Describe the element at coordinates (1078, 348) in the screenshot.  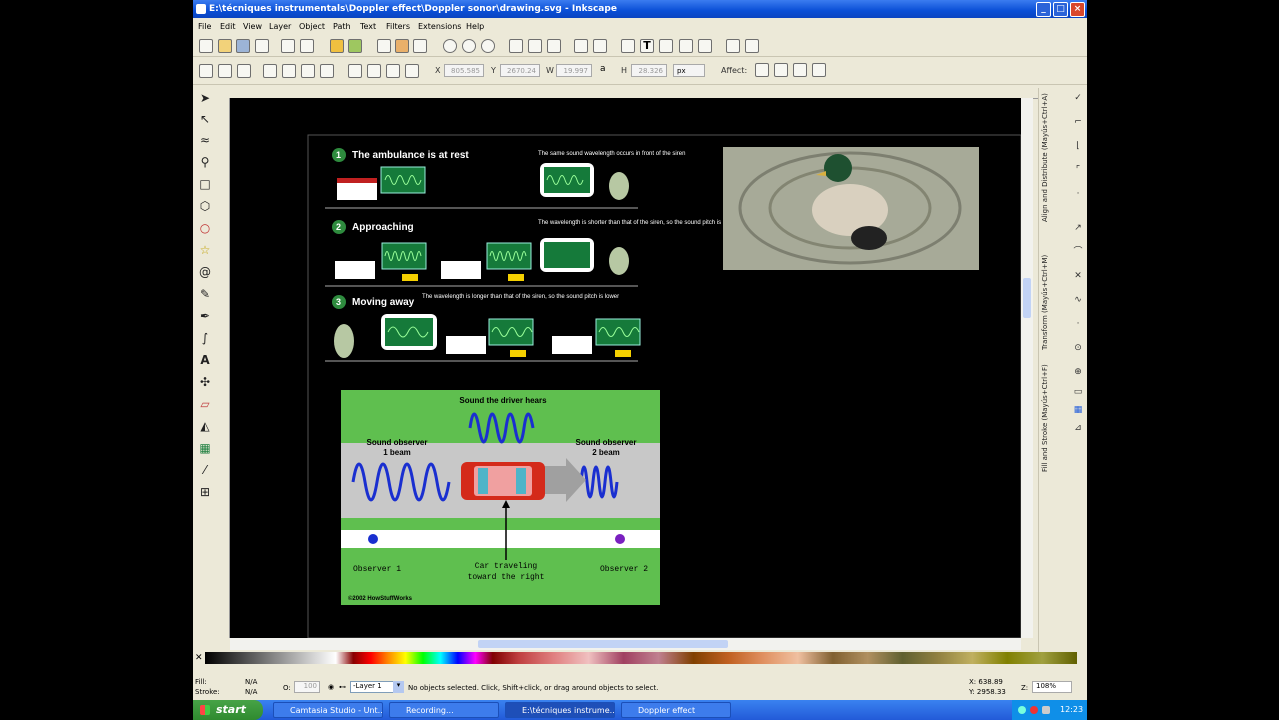
I see `snap-centers-icon: ⊙` at that location.